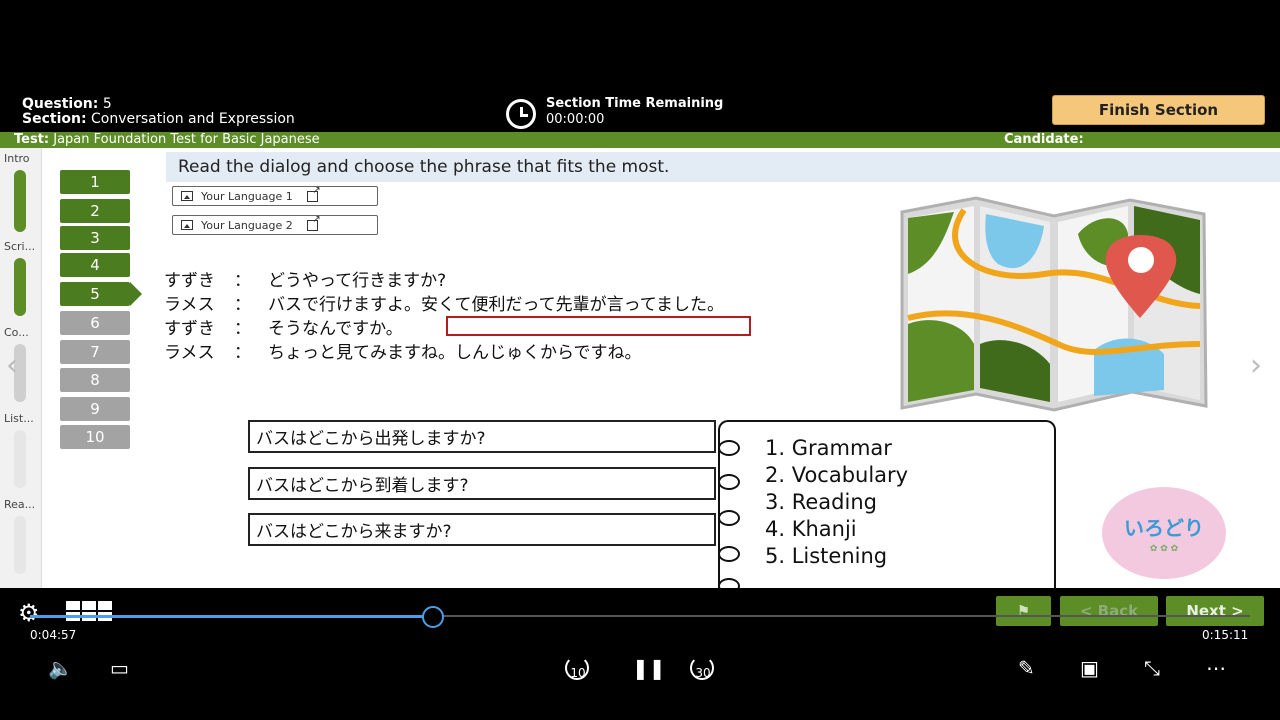 The width and height of the screenshot is (1280, 720). What do you see at coordinates (20, 287) in the screenshot?
I see `section-progress-script` at bounding box center [20, 287].